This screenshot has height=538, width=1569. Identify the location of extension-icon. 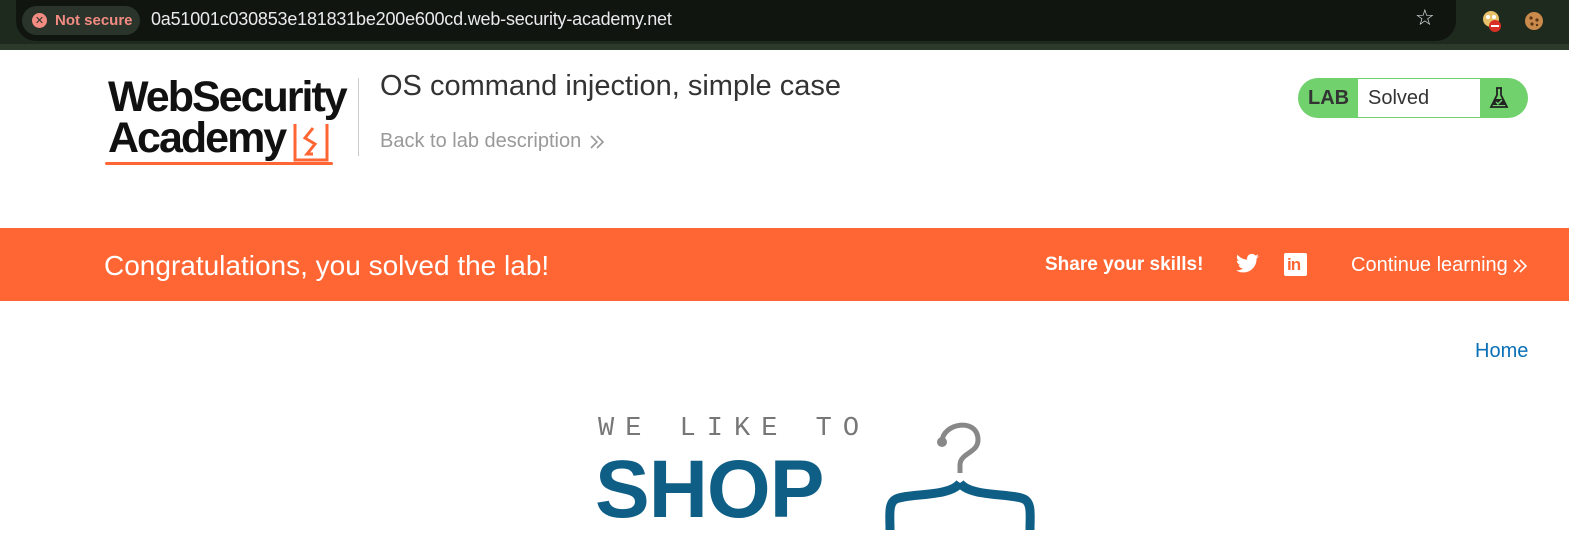
(1492, 21).